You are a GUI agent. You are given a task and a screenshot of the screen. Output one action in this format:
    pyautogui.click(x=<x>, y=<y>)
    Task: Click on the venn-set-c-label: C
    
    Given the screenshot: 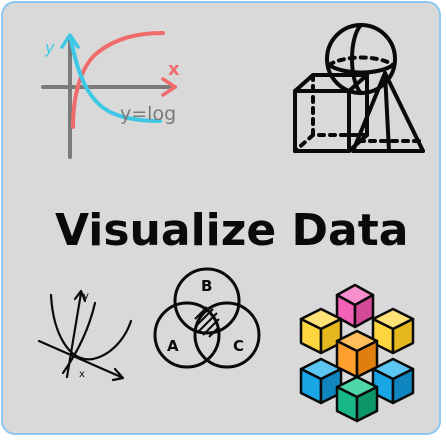 What is the action you would take?
    pyautogui.click(x=238, y=346)
    